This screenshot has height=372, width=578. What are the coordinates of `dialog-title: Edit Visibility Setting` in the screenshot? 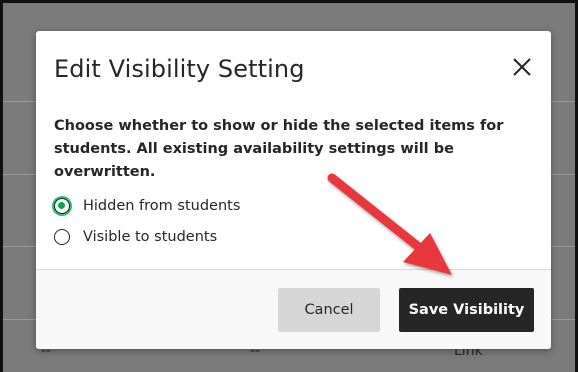 It's located at (179, 69).